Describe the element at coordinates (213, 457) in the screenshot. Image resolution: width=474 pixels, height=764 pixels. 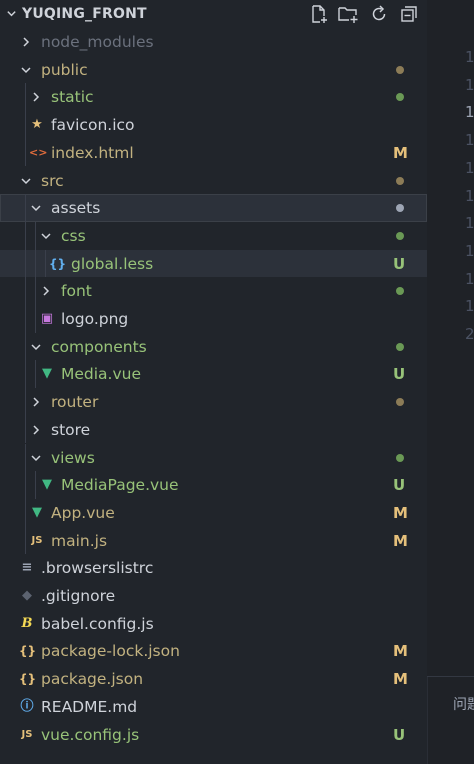
I see `folder-row-views: views` at that location.